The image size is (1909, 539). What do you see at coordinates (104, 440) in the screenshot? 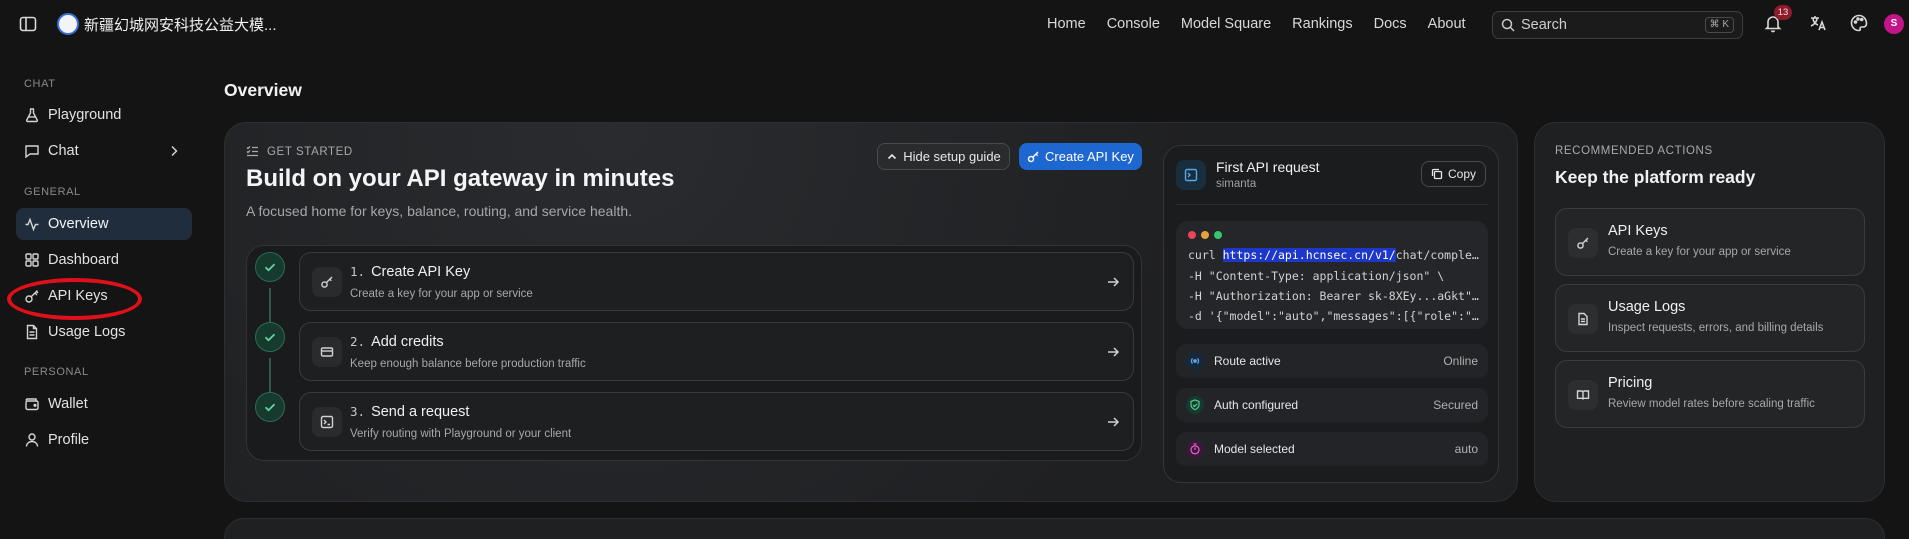
I see `sidebar-item-profile: Profile` at bounding box center [104, 440].